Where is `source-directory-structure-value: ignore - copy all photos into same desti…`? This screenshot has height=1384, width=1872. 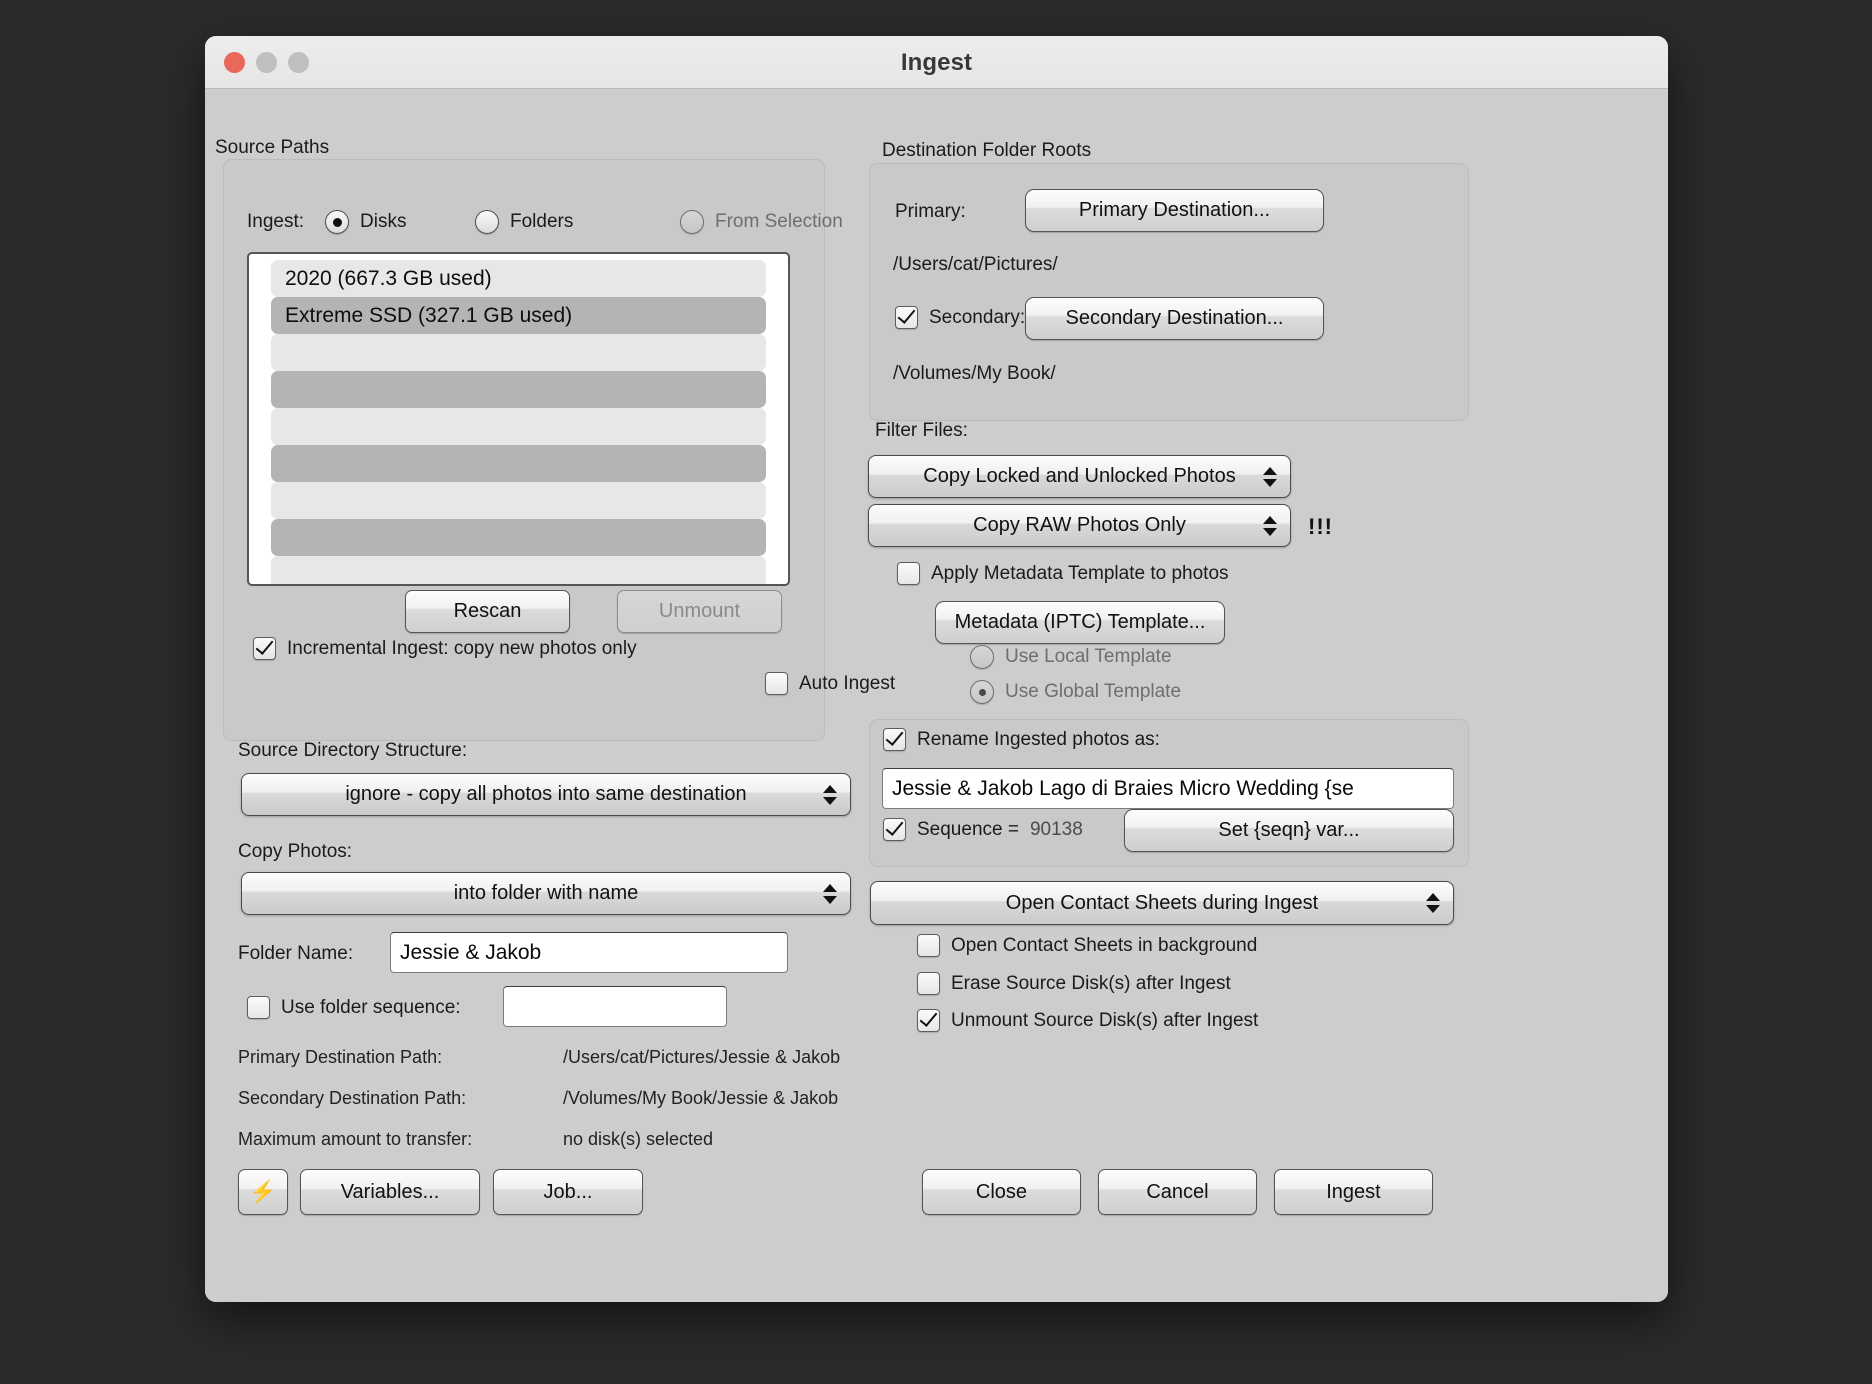
source-directory-structure-value: ignore - copy all photos into same desti… is located at coordinates (546, 794).